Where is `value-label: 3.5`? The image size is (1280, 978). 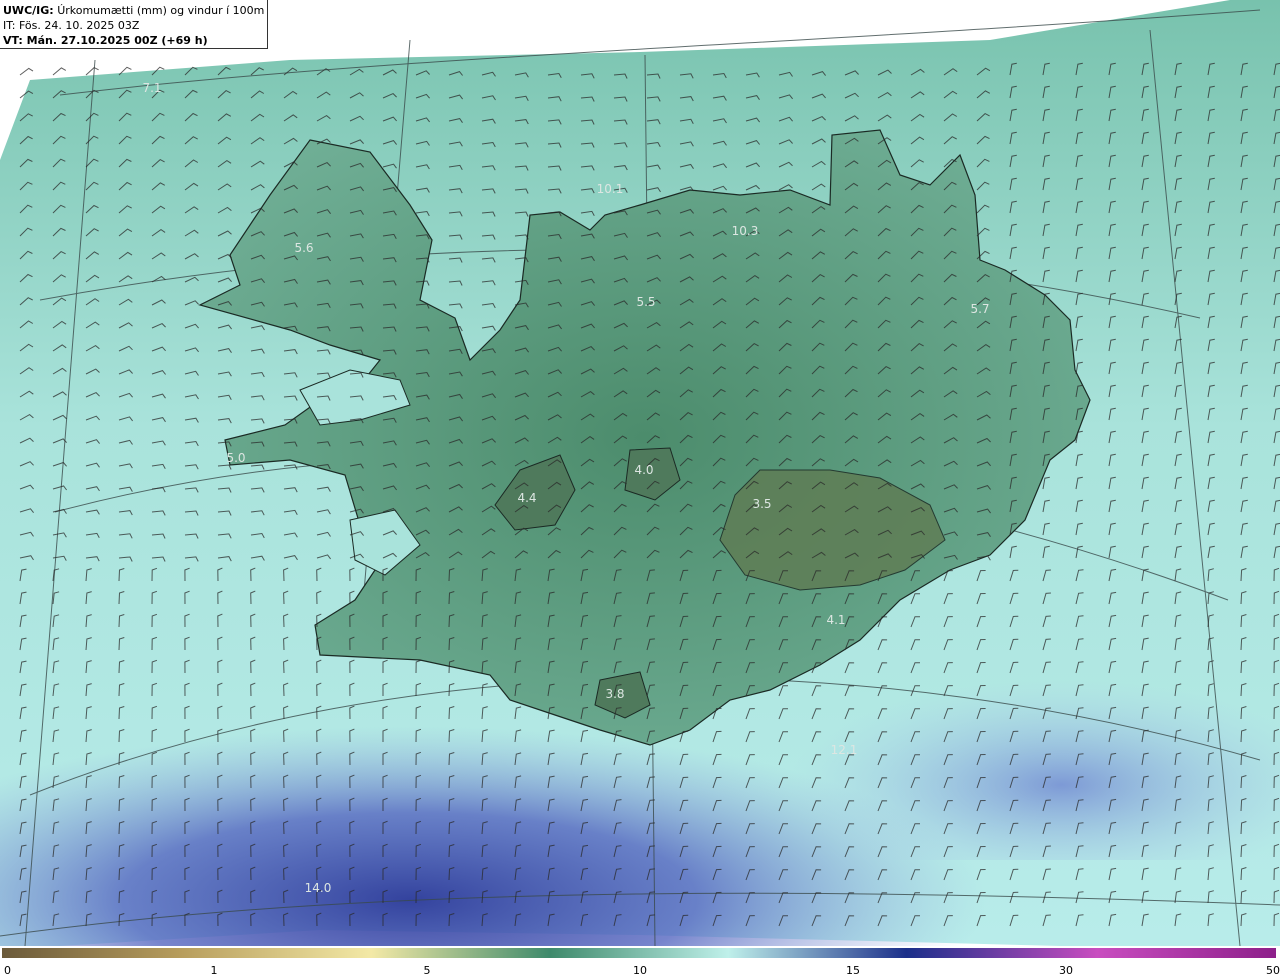
value-label: 3.5 is located at coordinates (761, 504).